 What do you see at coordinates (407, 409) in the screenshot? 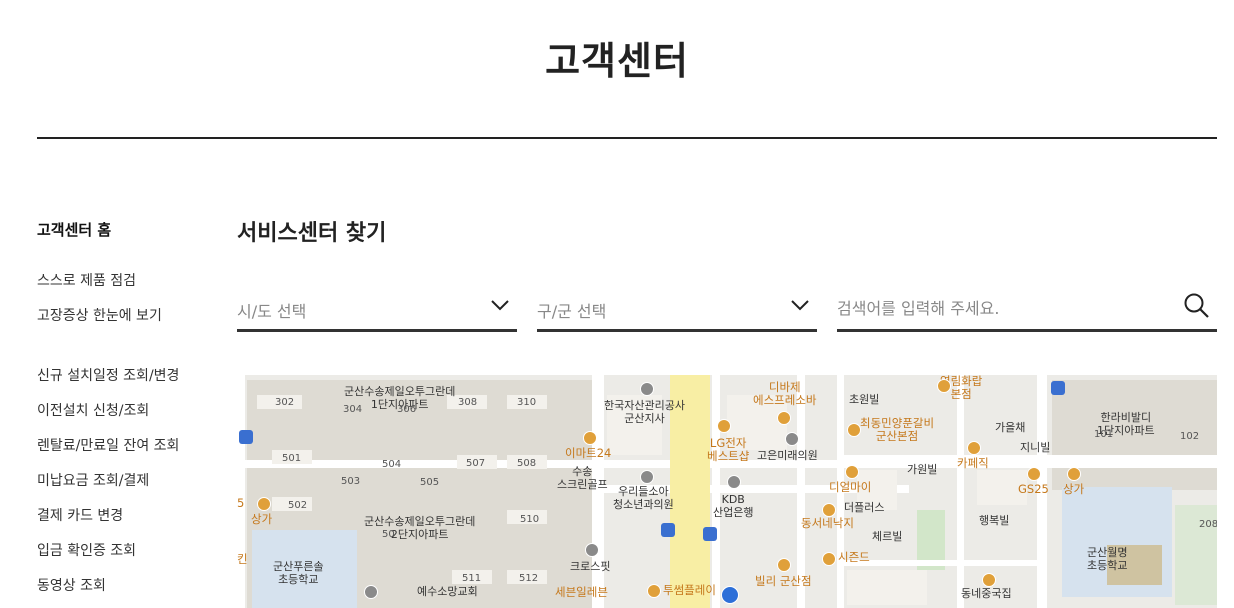
I see `building-number: 306` at bounding box center [407, 409].